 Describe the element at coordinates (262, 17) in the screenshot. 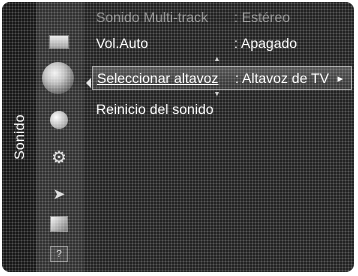

I see `menu-item-value: : Estéreo` at that location.